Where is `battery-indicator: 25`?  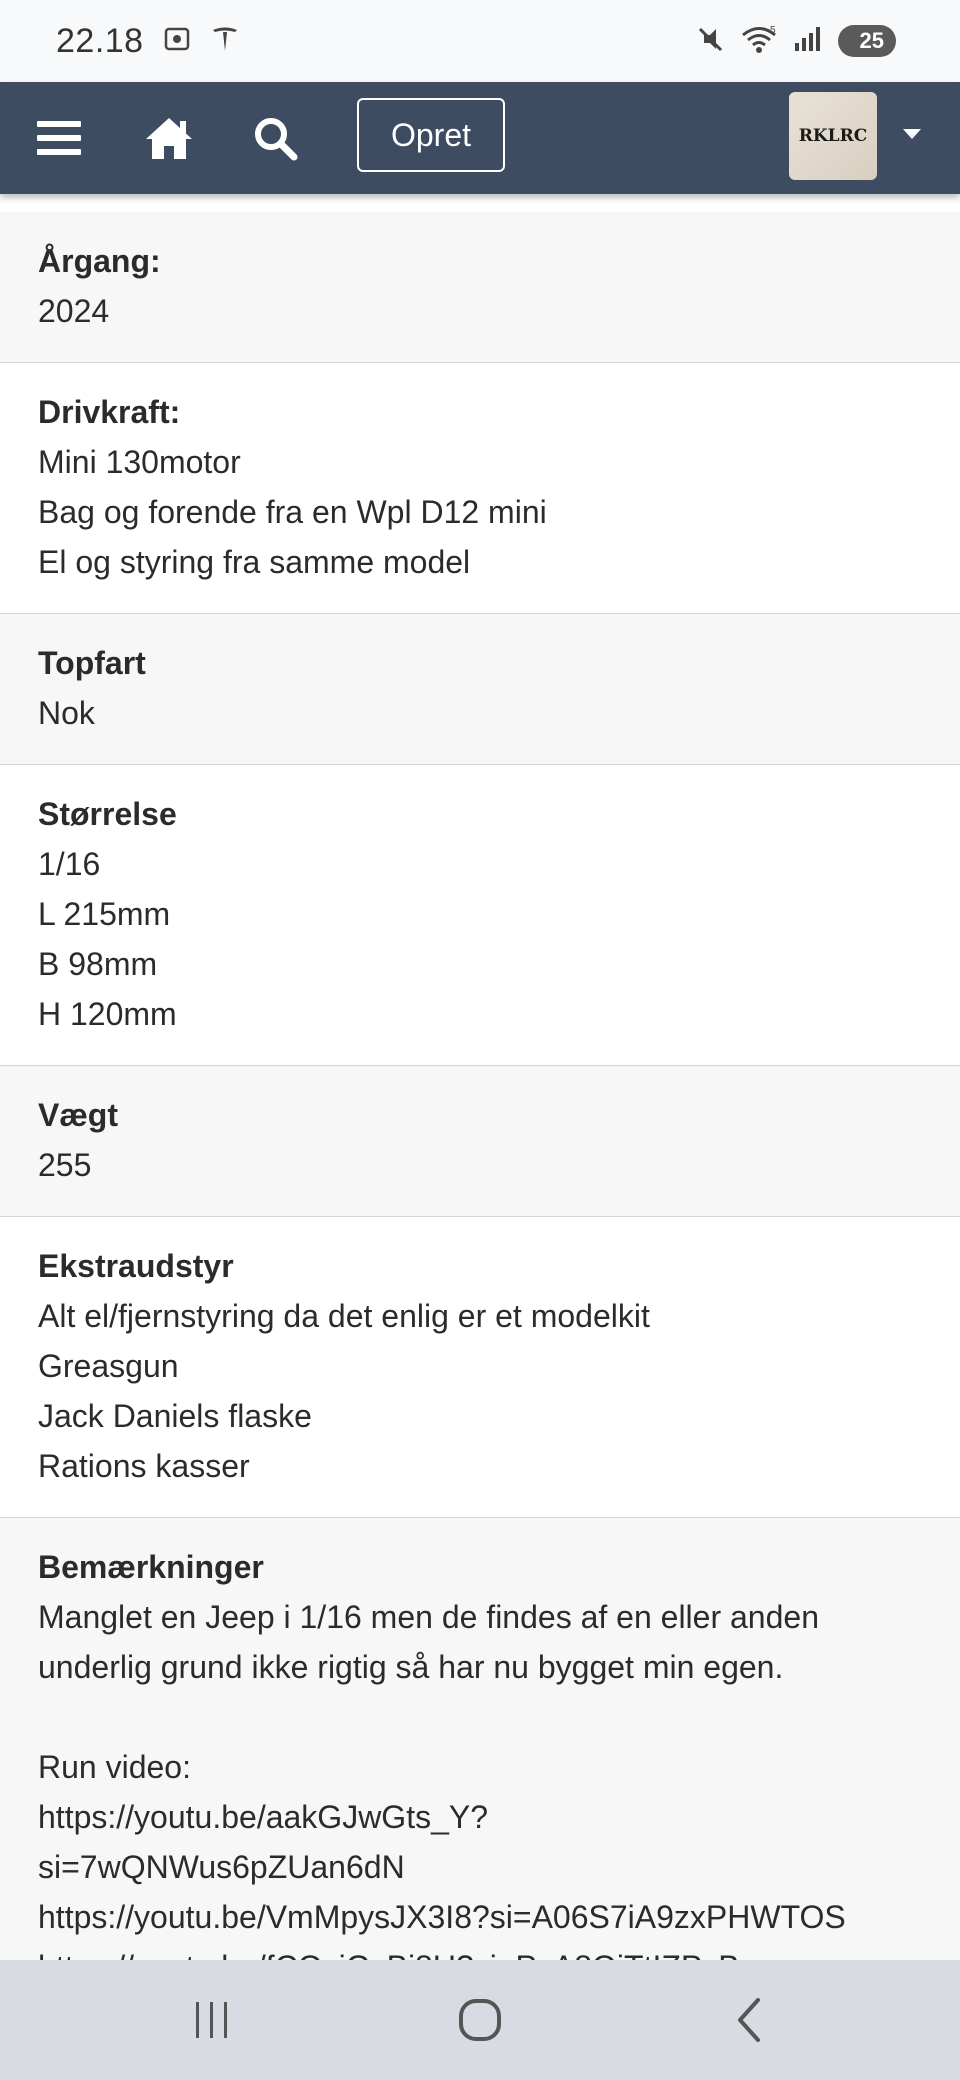
battery-indicator: 25 is located at coordinates (866, 41).